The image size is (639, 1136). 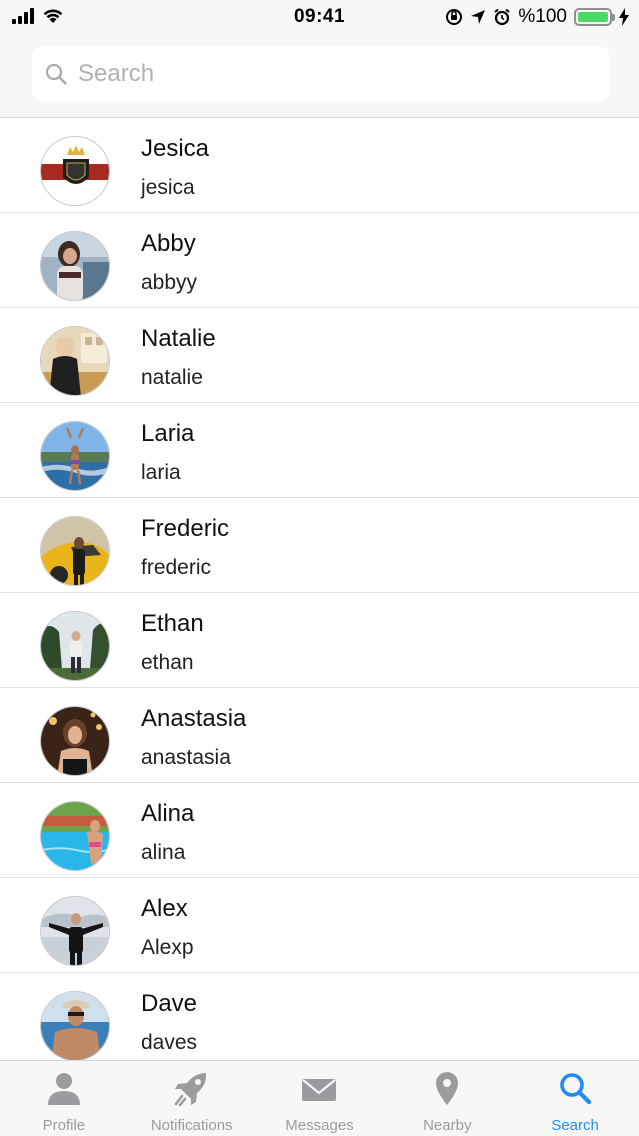 What do you see at coordinates (161, 472) in the screenshot?
I see `user-handle: laria` at bounding box center [161, 472].